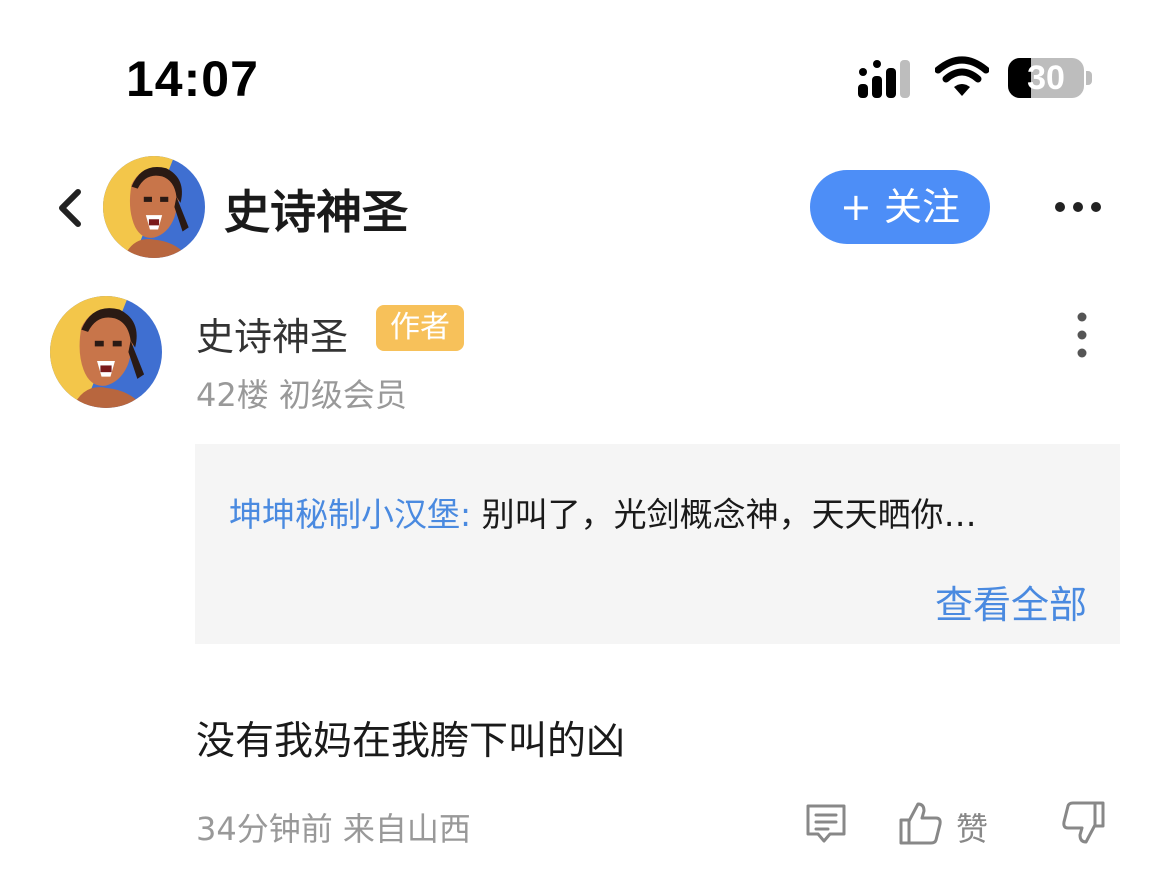 This screenshot has width=1170, height=884. I want to click on follow-button: + 关注, so click(900, 207).